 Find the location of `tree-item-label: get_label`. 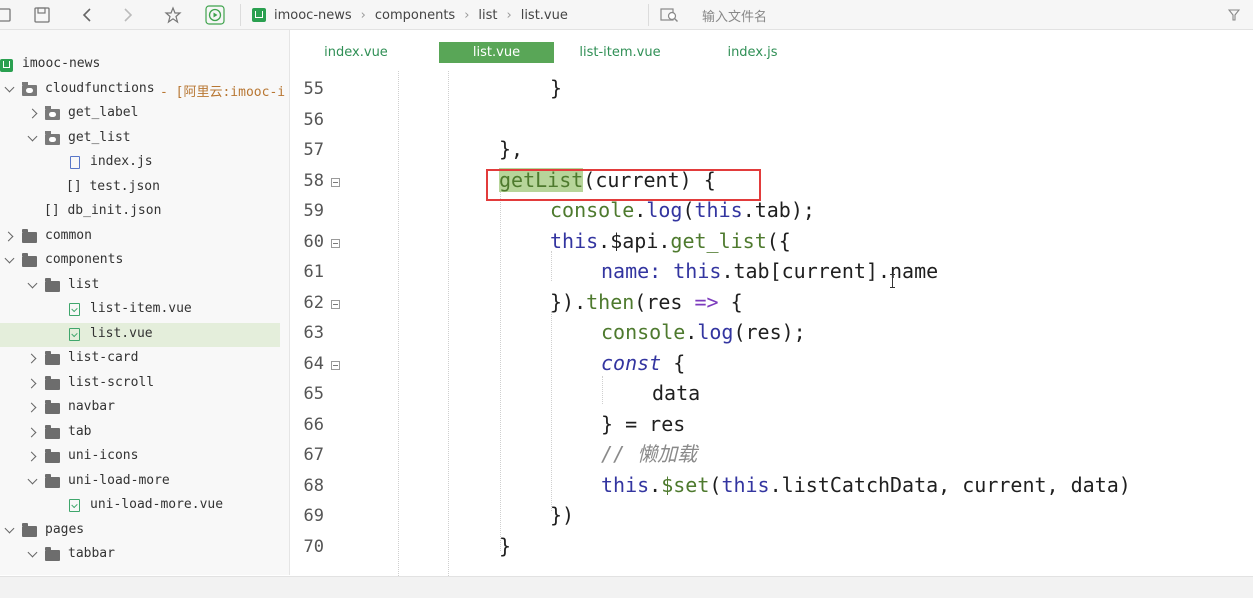

tree-item-label: get_label is located at coordinates (103, 112).